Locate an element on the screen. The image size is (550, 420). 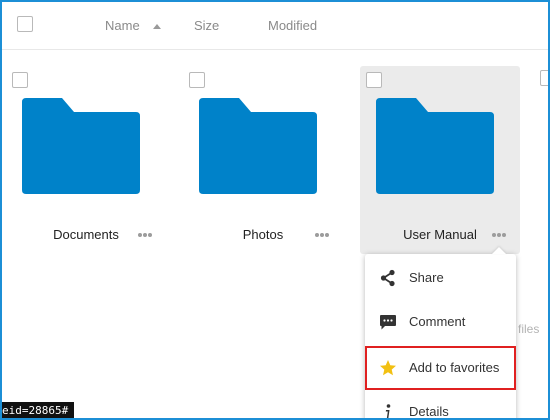
file-name: Documents is located at coordinates (86, 234).